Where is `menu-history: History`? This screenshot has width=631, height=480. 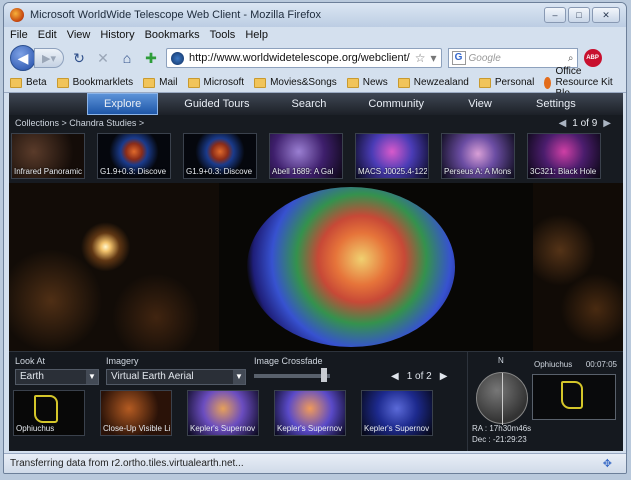 menu-history: History is located at coordinates (117, 35).